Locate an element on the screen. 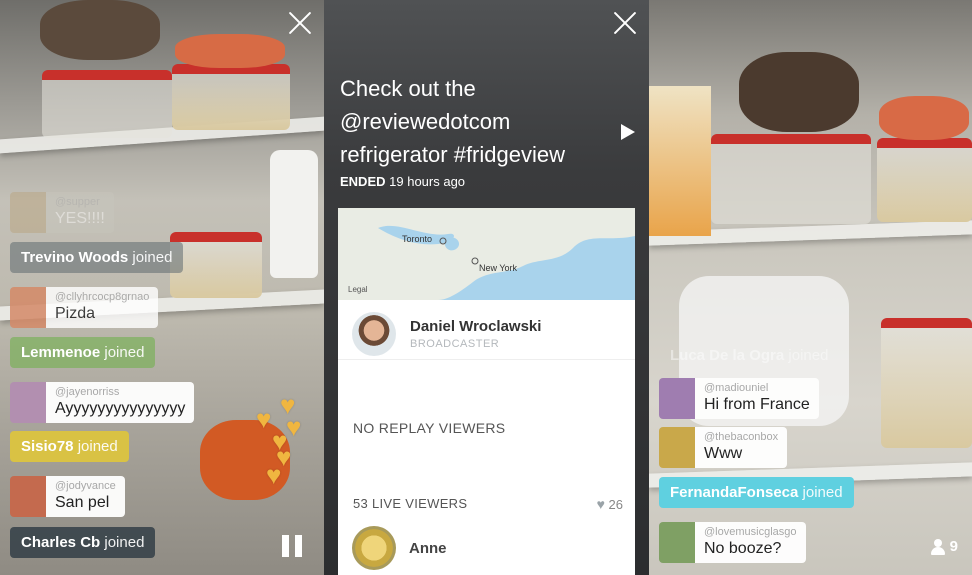  chat-comment: @supper YES!!!! is located at coordinates (62, 212).